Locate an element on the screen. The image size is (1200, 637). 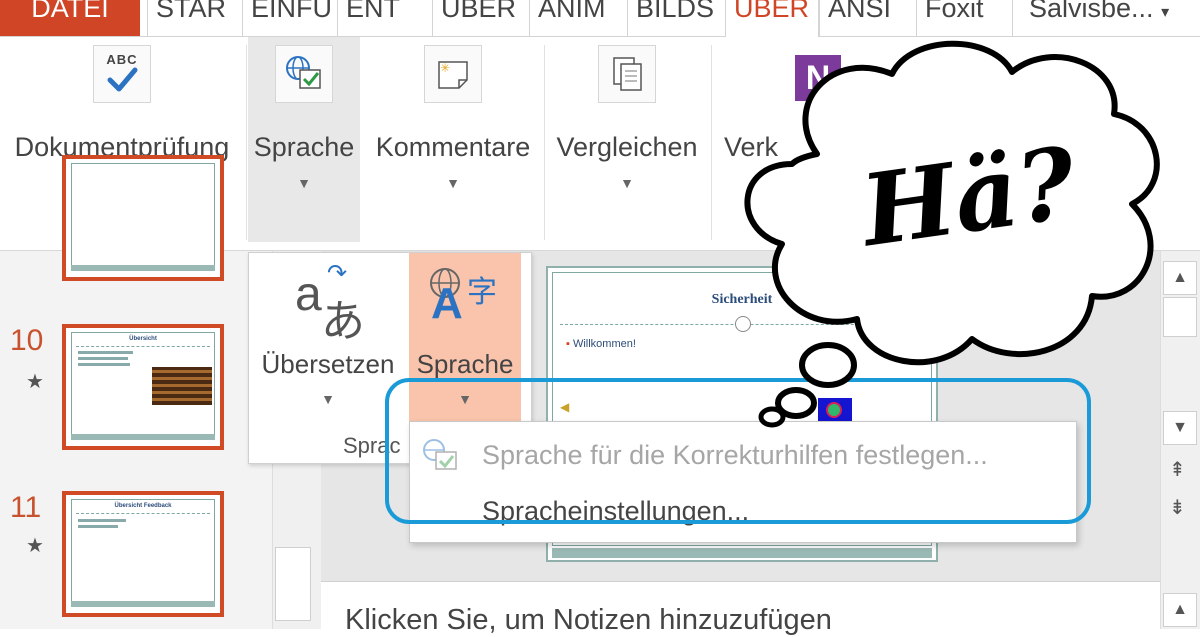
user-account-menu: Salvisbe... ▾ is located at coordinates (1106, 18).